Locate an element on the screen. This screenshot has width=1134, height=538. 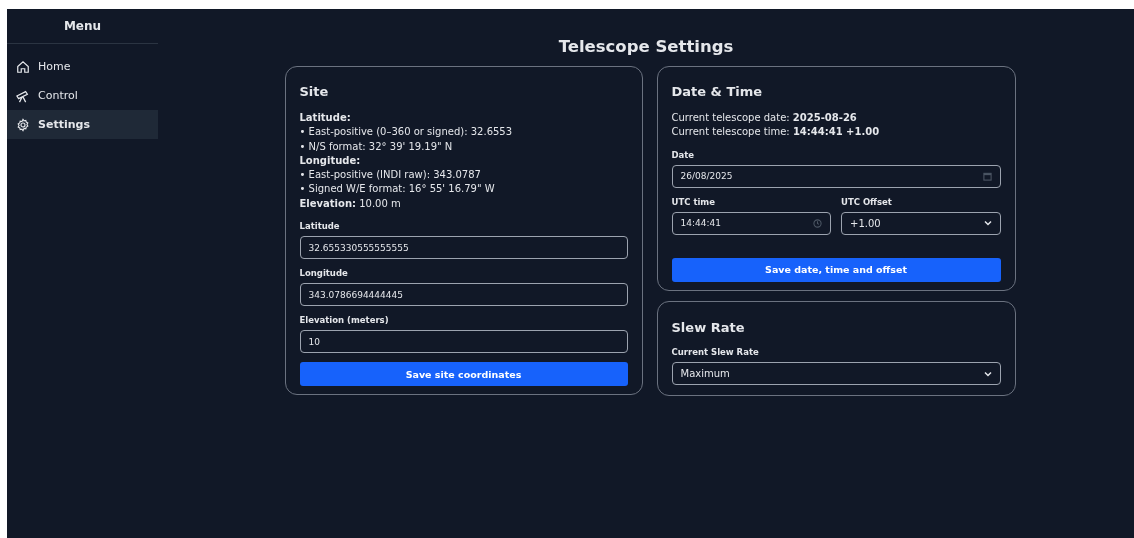
home-icon is located at coordinates (23, 66).